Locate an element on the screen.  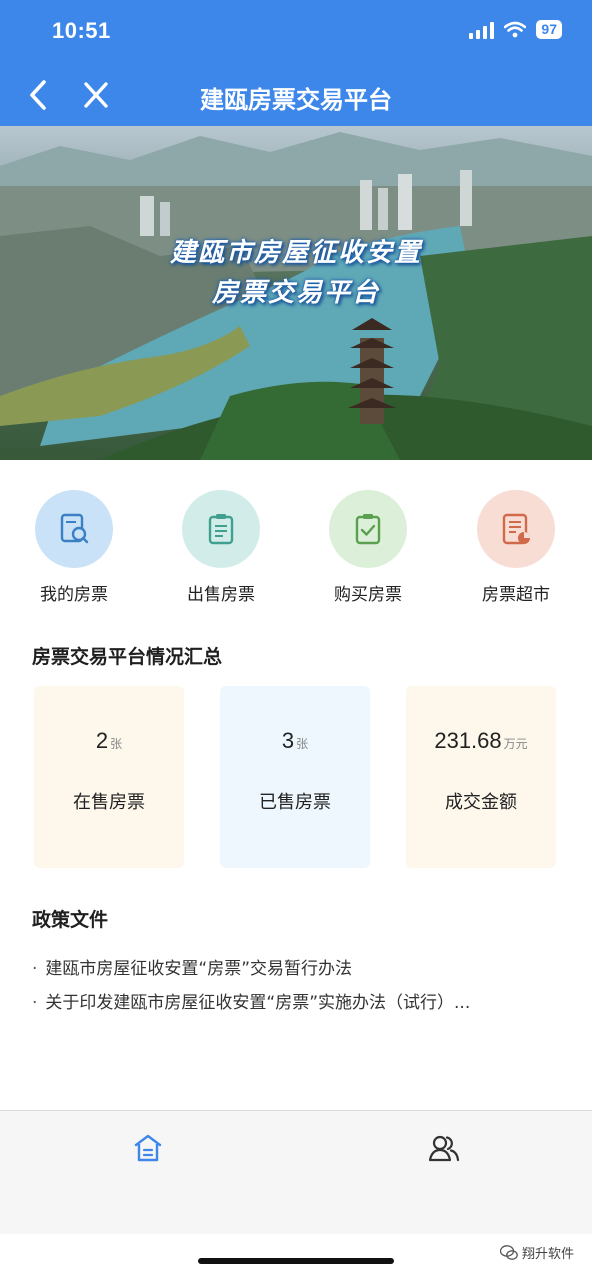
home-icon is located at coordinates (148, 1148).